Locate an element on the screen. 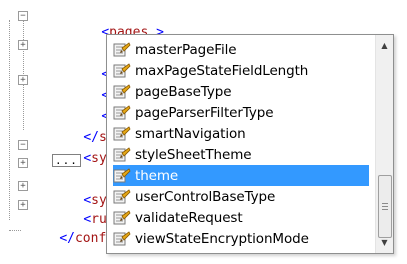  completion-item-label: smartNavigation is located at coordinates (190, 133).